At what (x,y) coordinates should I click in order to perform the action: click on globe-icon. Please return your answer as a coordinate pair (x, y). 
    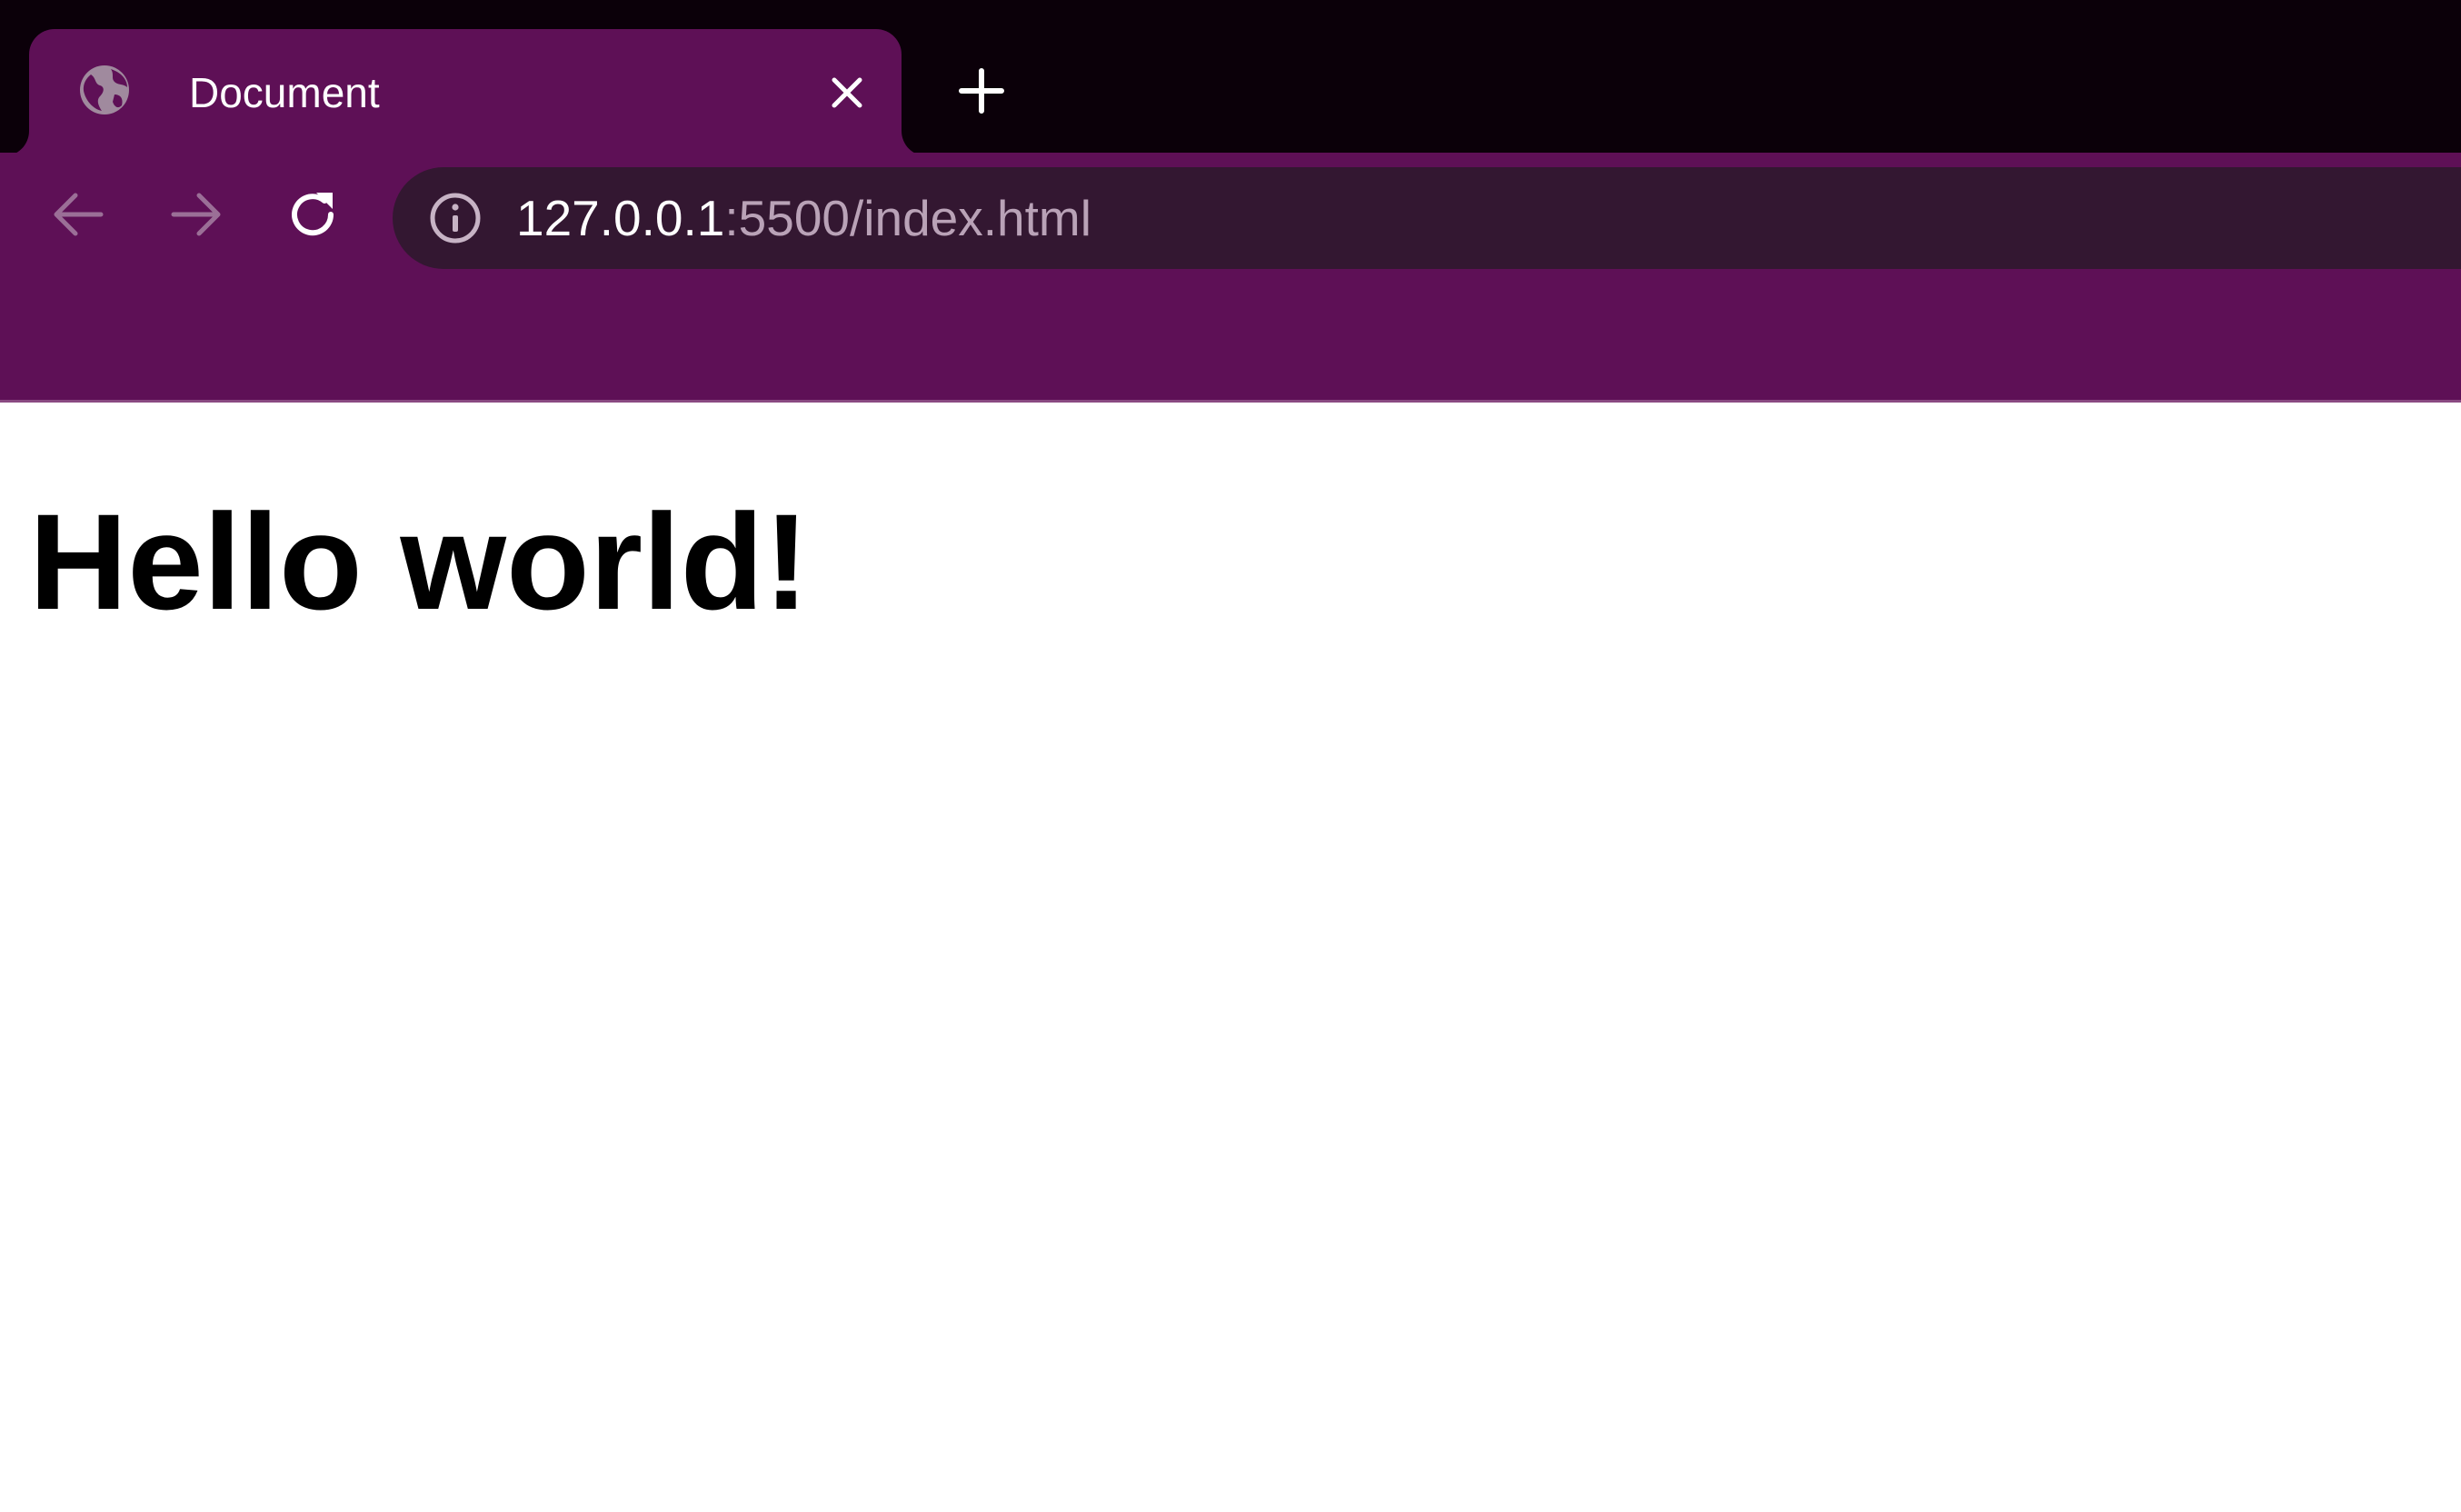
    Looking at the image, I should click on (104, 90).